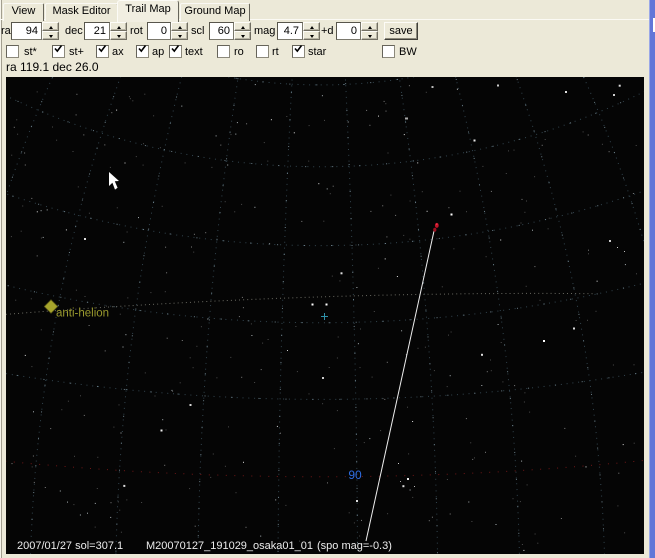 The height and width of the screenshot is (558, 655). Describe the element at coordinates (70, 546) in the screenshot. I see `svg-text: 2007/01/27 sol=307.1` at that location.